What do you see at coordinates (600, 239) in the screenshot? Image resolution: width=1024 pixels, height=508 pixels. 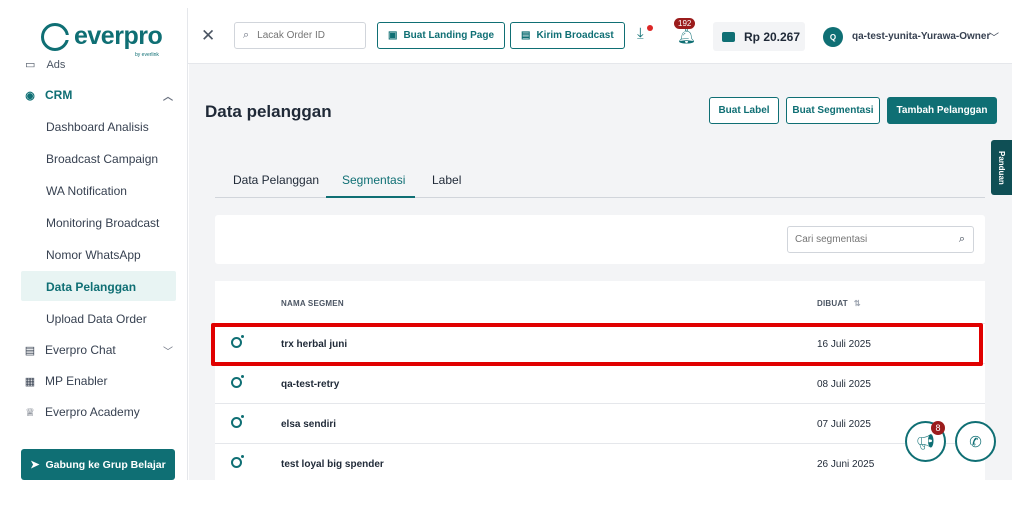 I see `filter-card: ⌕` at bounding box center [600, 239].